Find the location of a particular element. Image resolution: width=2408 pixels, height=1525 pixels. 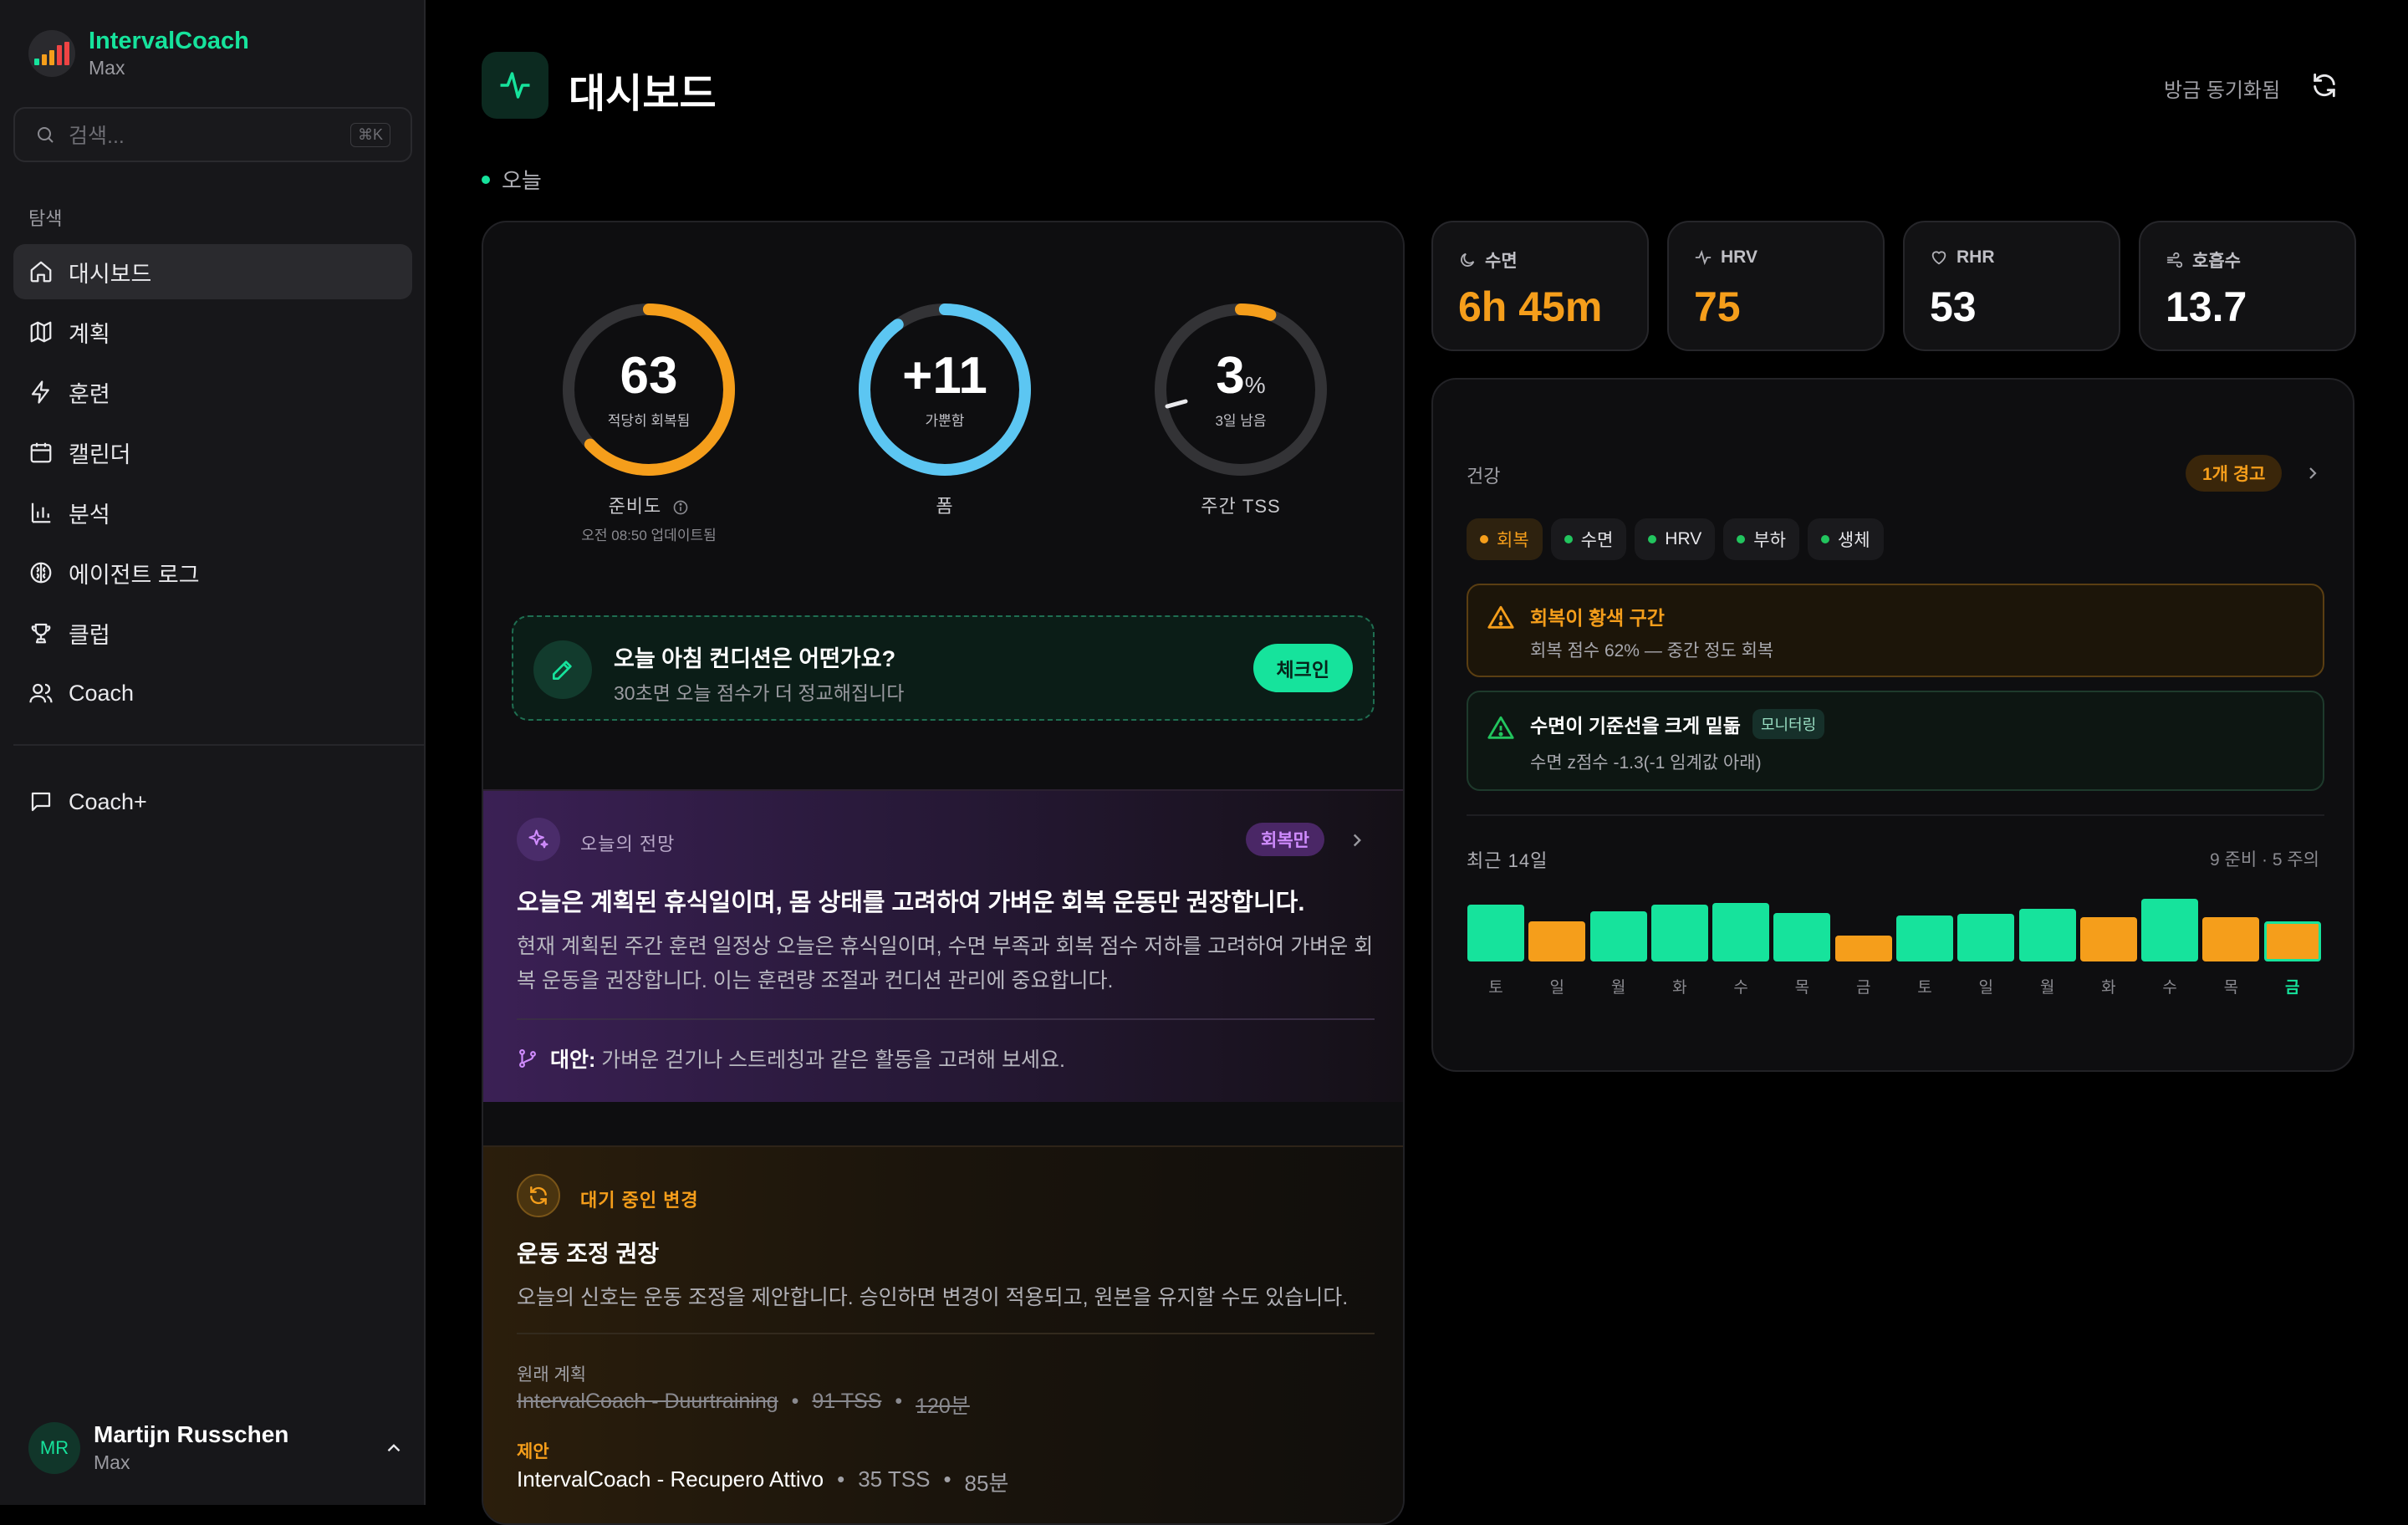

chevron-up-icon is located at coordinates (394, 1448).